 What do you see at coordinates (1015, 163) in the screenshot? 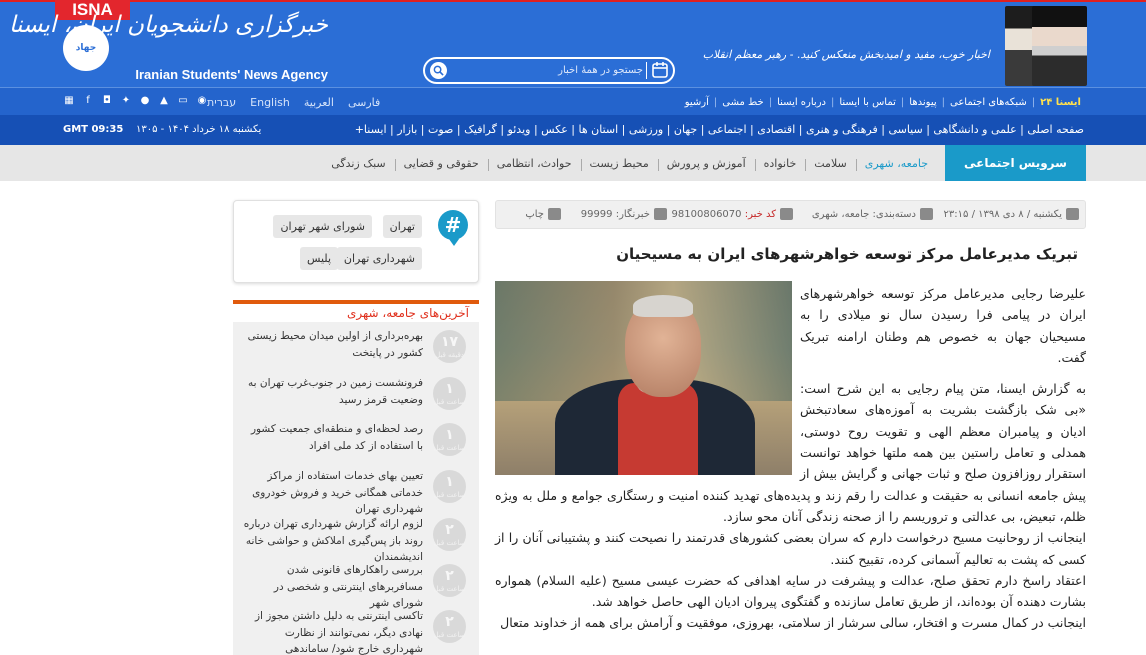
I see `service-title: سرویس اجتماعی` at bounding box center [1015, 163].